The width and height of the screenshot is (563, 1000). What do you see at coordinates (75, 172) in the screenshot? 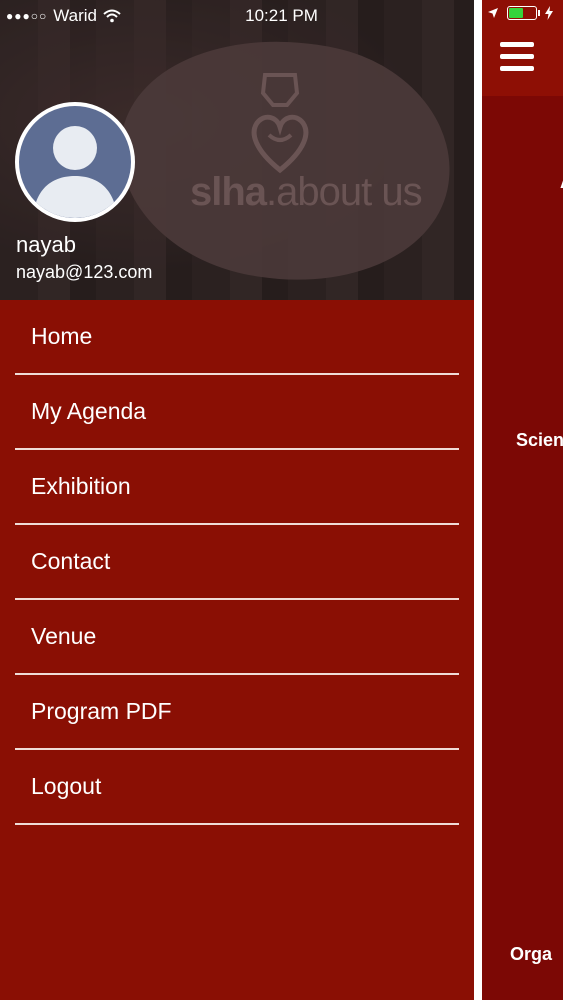
I see `avatar-silhouette-icon` at bounding box center [75, 172].